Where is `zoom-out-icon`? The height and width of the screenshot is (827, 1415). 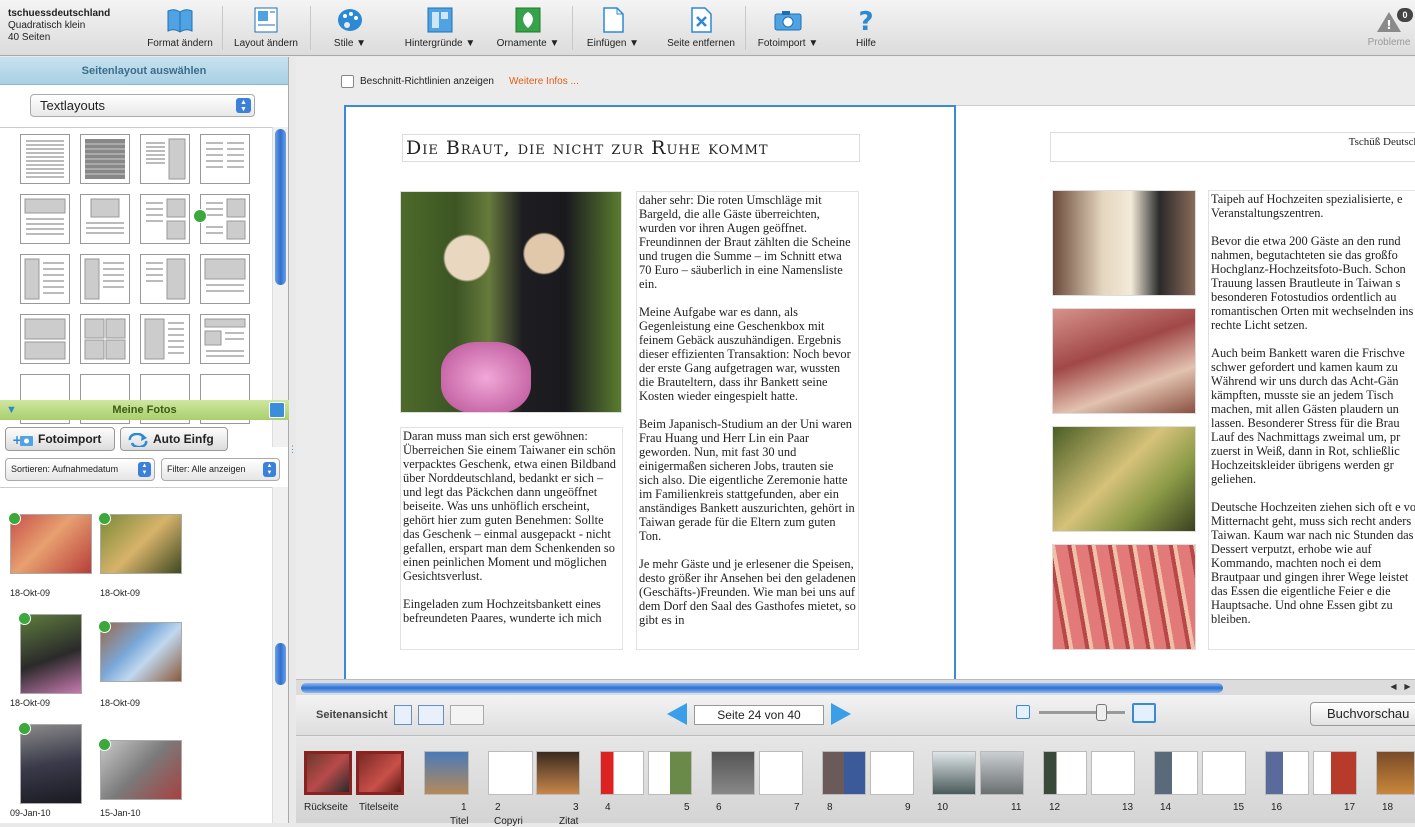 zoom-out-icon is located at coordinates (1023, 712).